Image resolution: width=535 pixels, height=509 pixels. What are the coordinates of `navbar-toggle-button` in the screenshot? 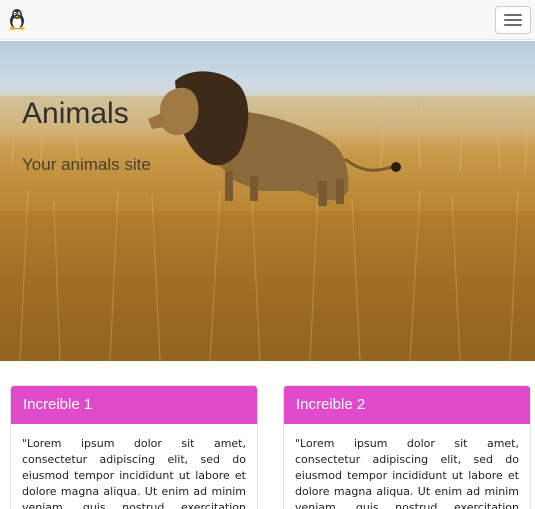 It's located at (513, 20).